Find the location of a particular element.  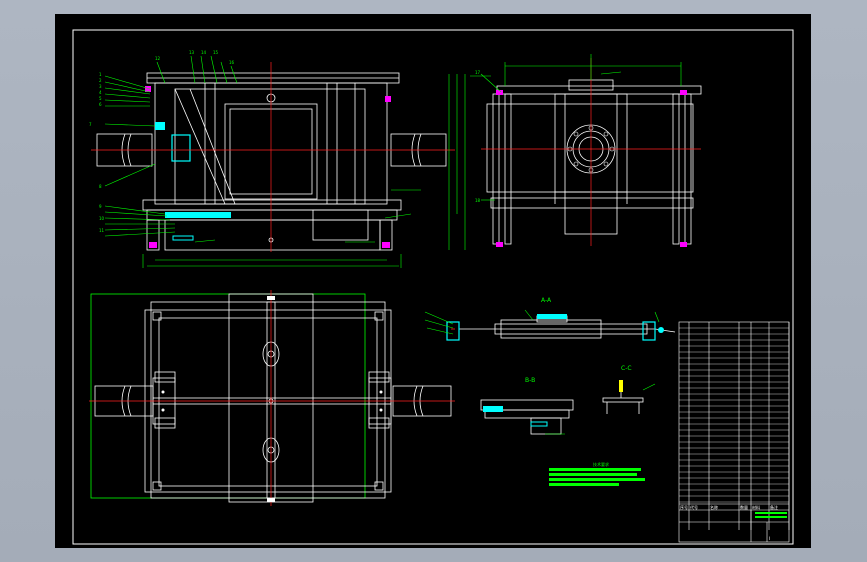

section-assembly-cyan is located at coordinates (555, 327).